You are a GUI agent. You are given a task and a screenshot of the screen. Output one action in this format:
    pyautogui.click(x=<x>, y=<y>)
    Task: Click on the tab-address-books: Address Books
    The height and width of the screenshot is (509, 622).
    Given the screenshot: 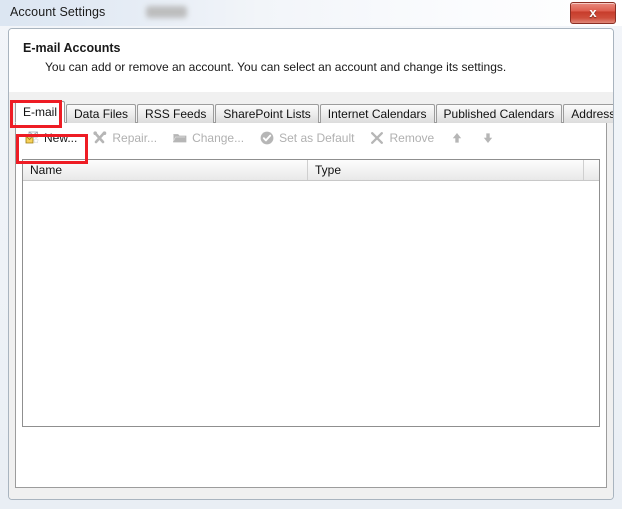 What is the action you would take?
    pyautogui.click(x=588, y=113)
    